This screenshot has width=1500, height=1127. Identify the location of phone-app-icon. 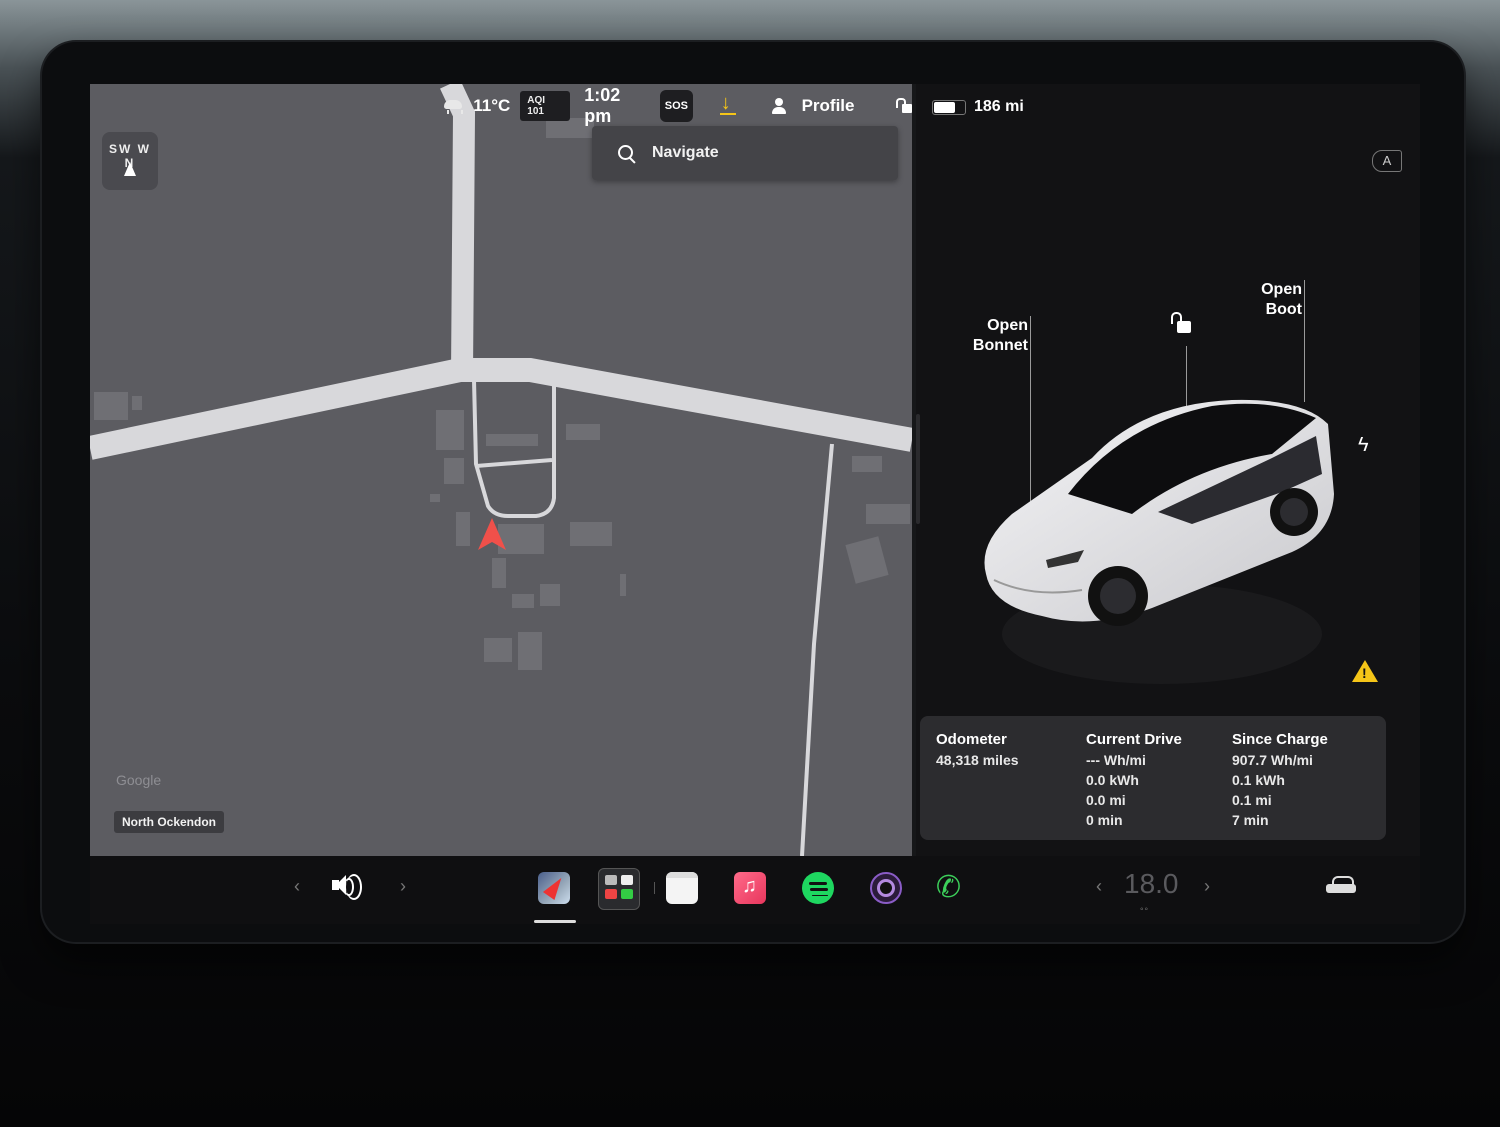
(952, 887).